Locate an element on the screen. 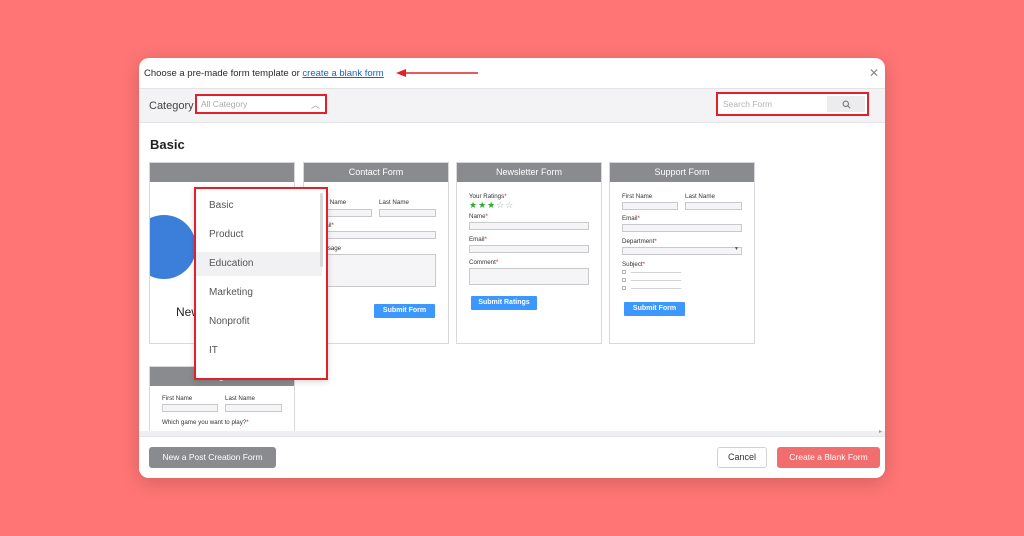  name-label: Name* is located at coordinates (478, 216).